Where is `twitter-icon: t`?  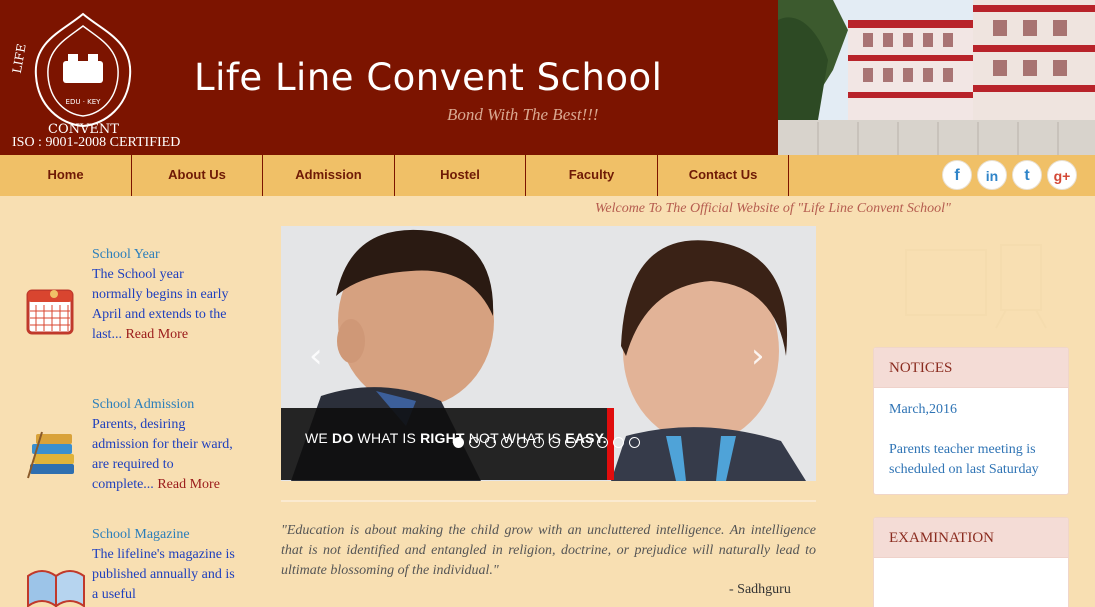 twitter-icon: t is located at coordinates (1027, 175).